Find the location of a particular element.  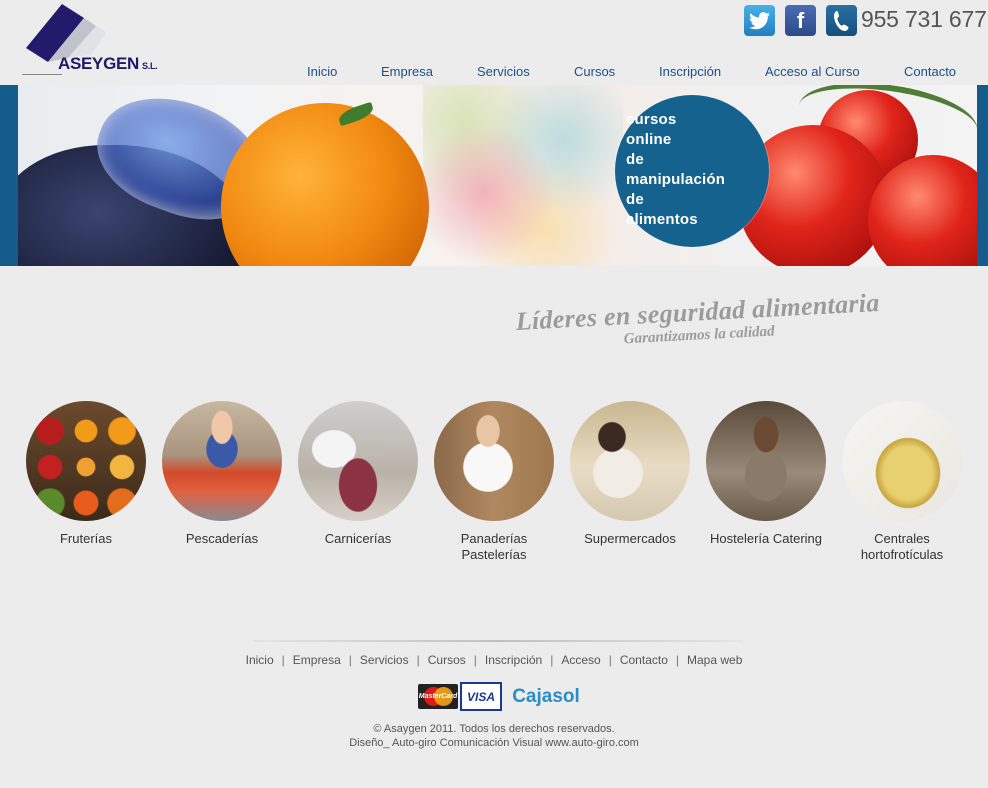

facebook-icon: f is located at coordinates (800, 20).